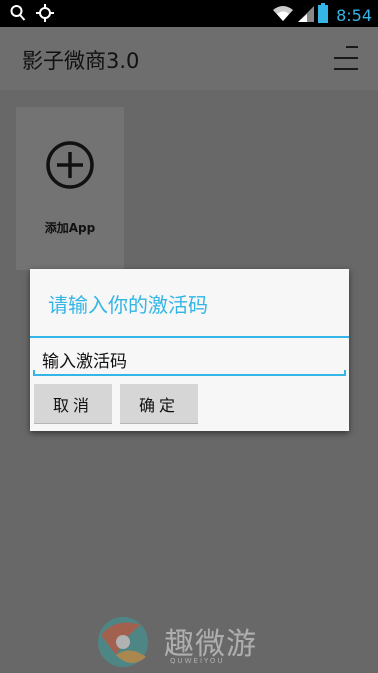 Image resolution: width=378 pixels, height=673 pixels. I want to click on watermark-logo: 趣微游 QUWEIYOU, so click(196, 642).